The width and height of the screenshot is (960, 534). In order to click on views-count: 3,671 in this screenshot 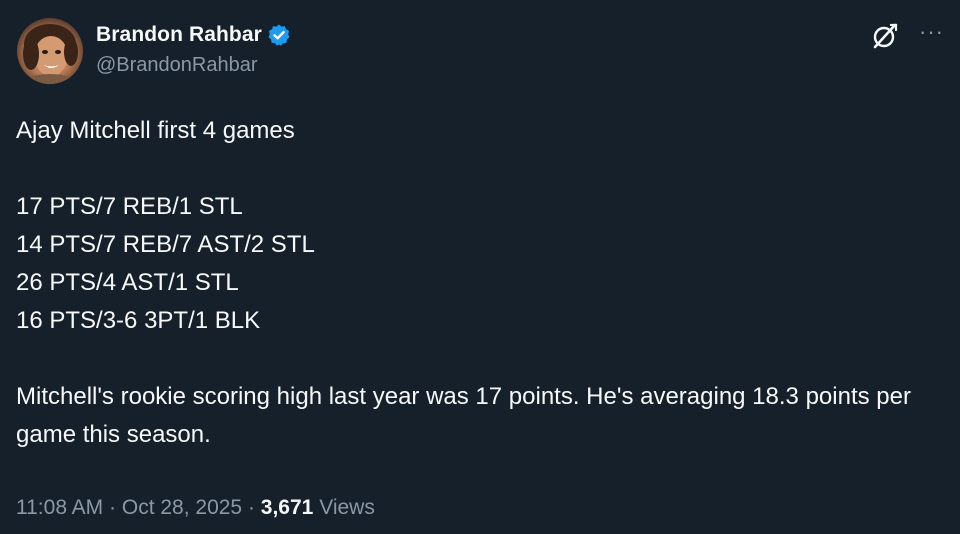, I will do `click(287, 507)`.